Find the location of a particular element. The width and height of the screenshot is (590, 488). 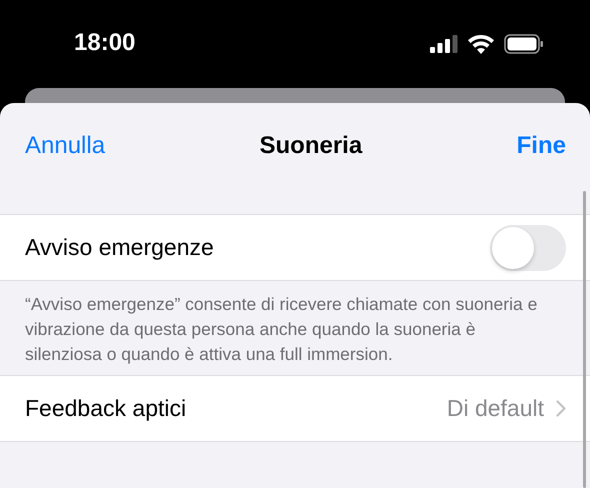

row-label: Feedback aptici is located at coordinates (105, 408).